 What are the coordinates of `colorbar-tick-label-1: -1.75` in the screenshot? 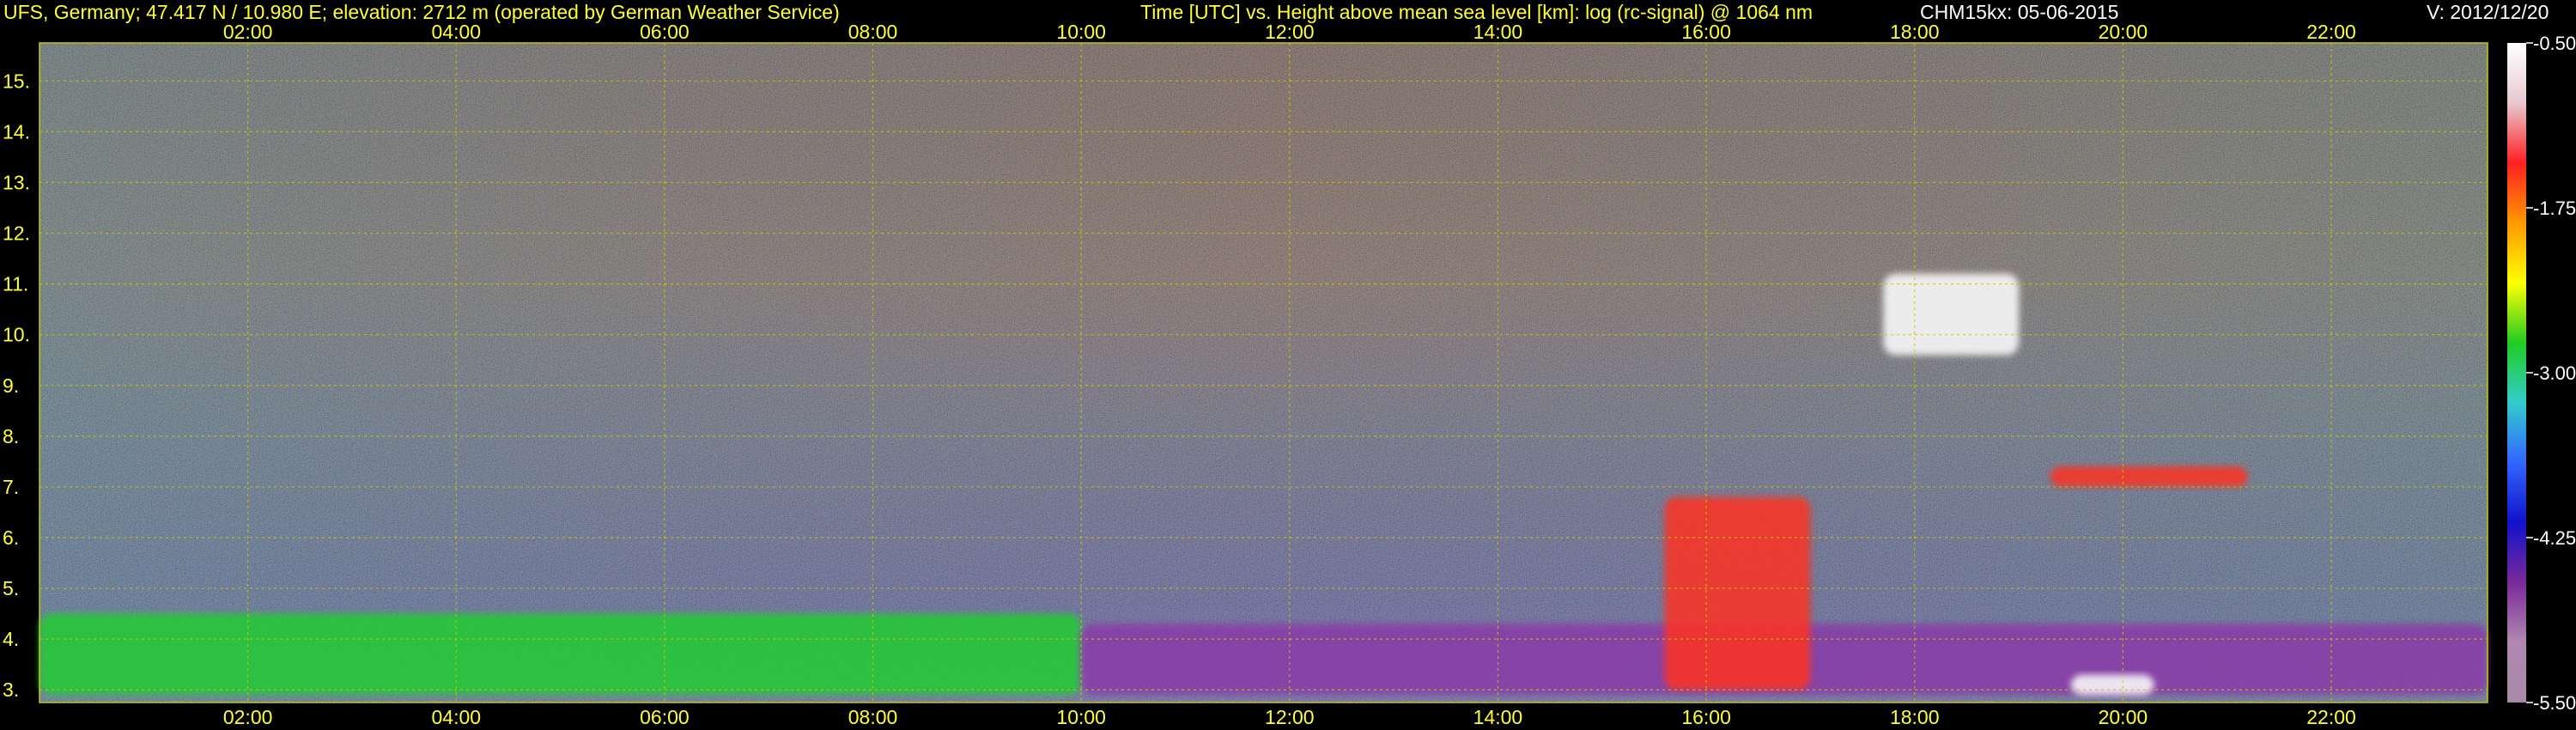 It's located at (2554, 208).